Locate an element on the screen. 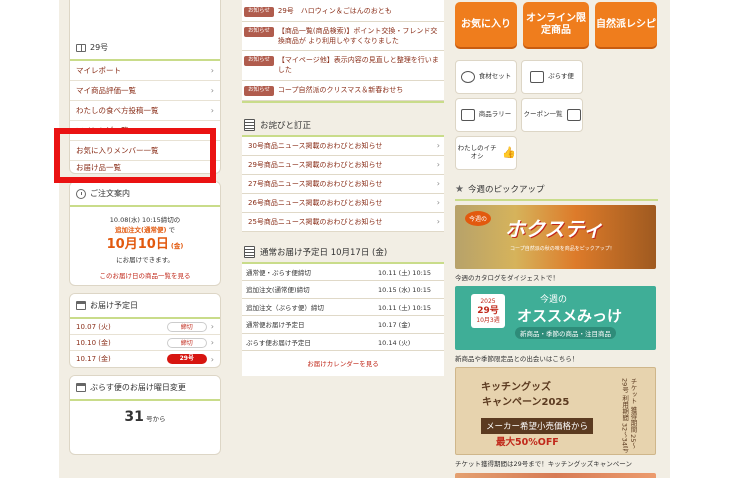  bus-day-change-box: ぶらす便のお届け曜日変更 31 号から is located at coordinates (145, 415).